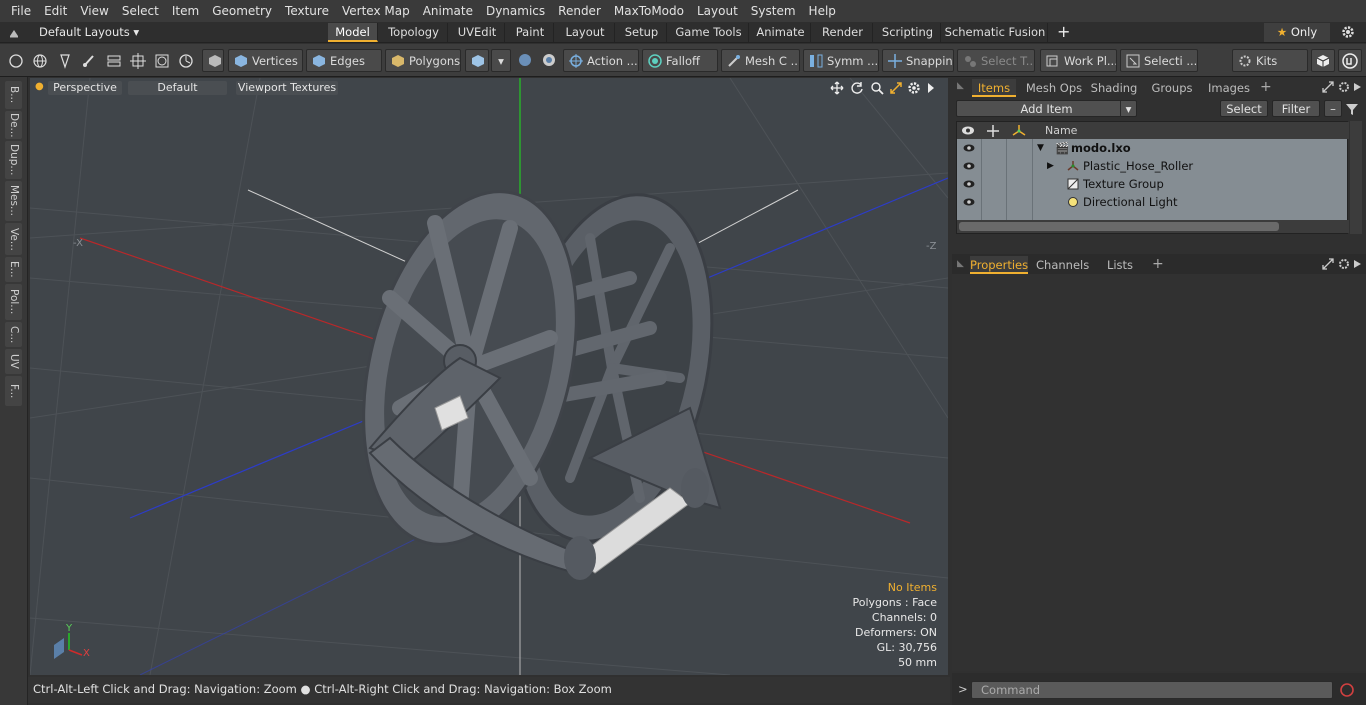 Image resolution: width=1366 pixels, height=705 pixels. What do you see at coordinates (1323, 60) in the screenshot?
I see `modo-cube-button` at bounding box center [1323, 60].